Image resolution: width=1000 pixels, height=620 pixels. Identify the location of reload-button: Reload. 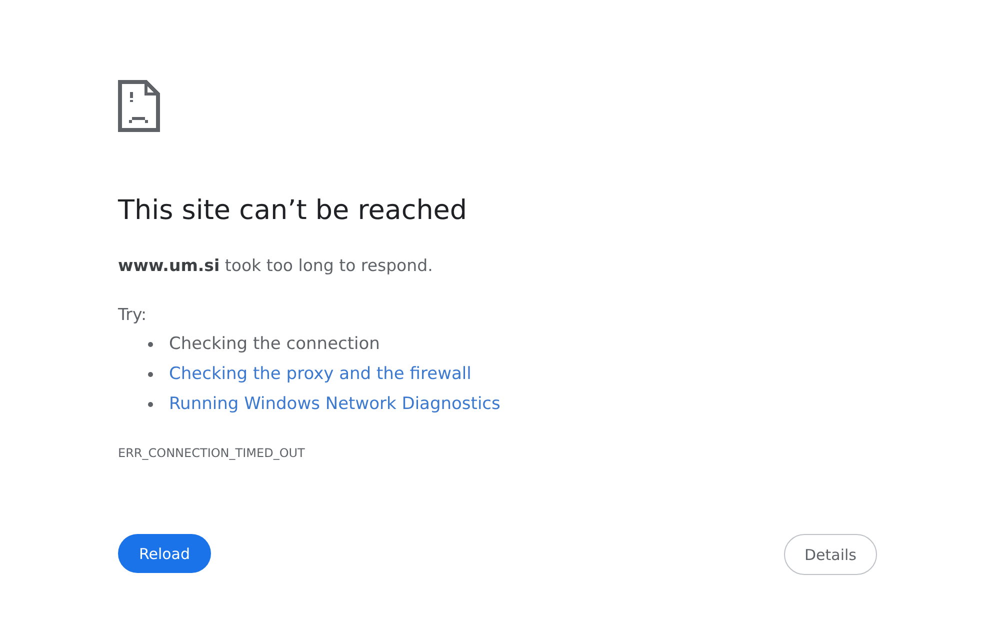
(164, 553).